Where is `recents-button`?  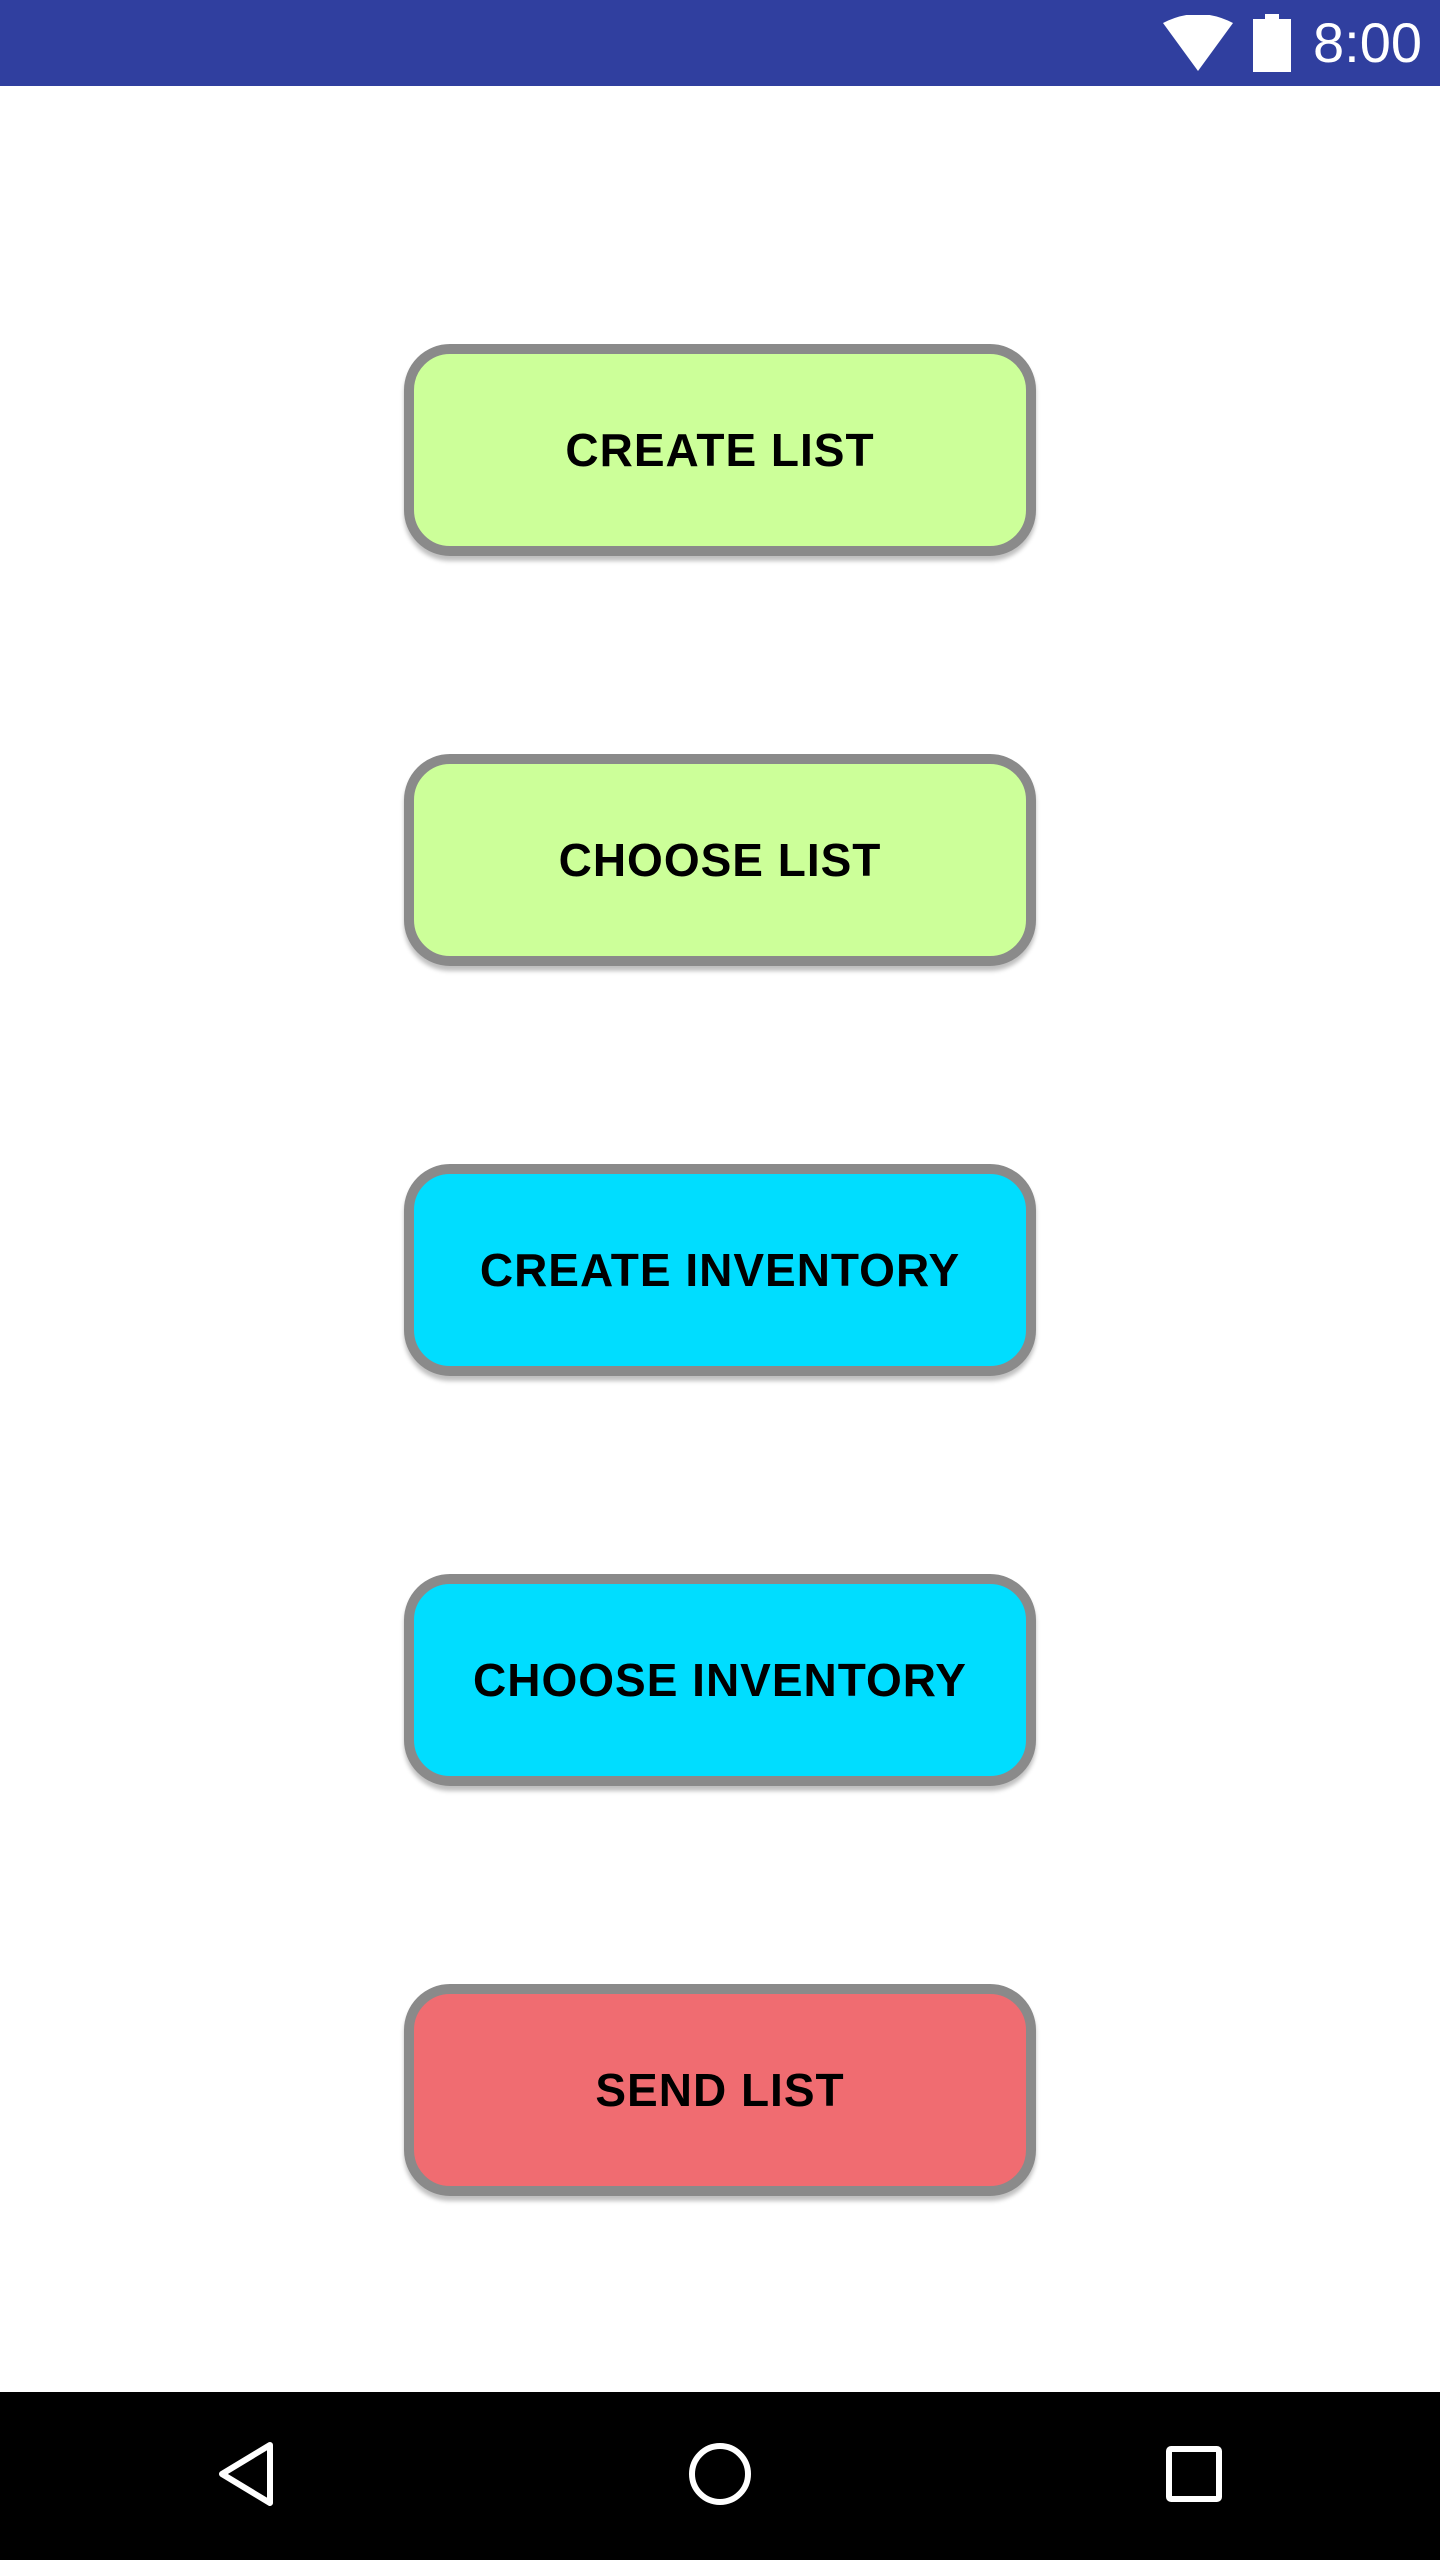
recents-button is located at coordinates (1194, 2476).